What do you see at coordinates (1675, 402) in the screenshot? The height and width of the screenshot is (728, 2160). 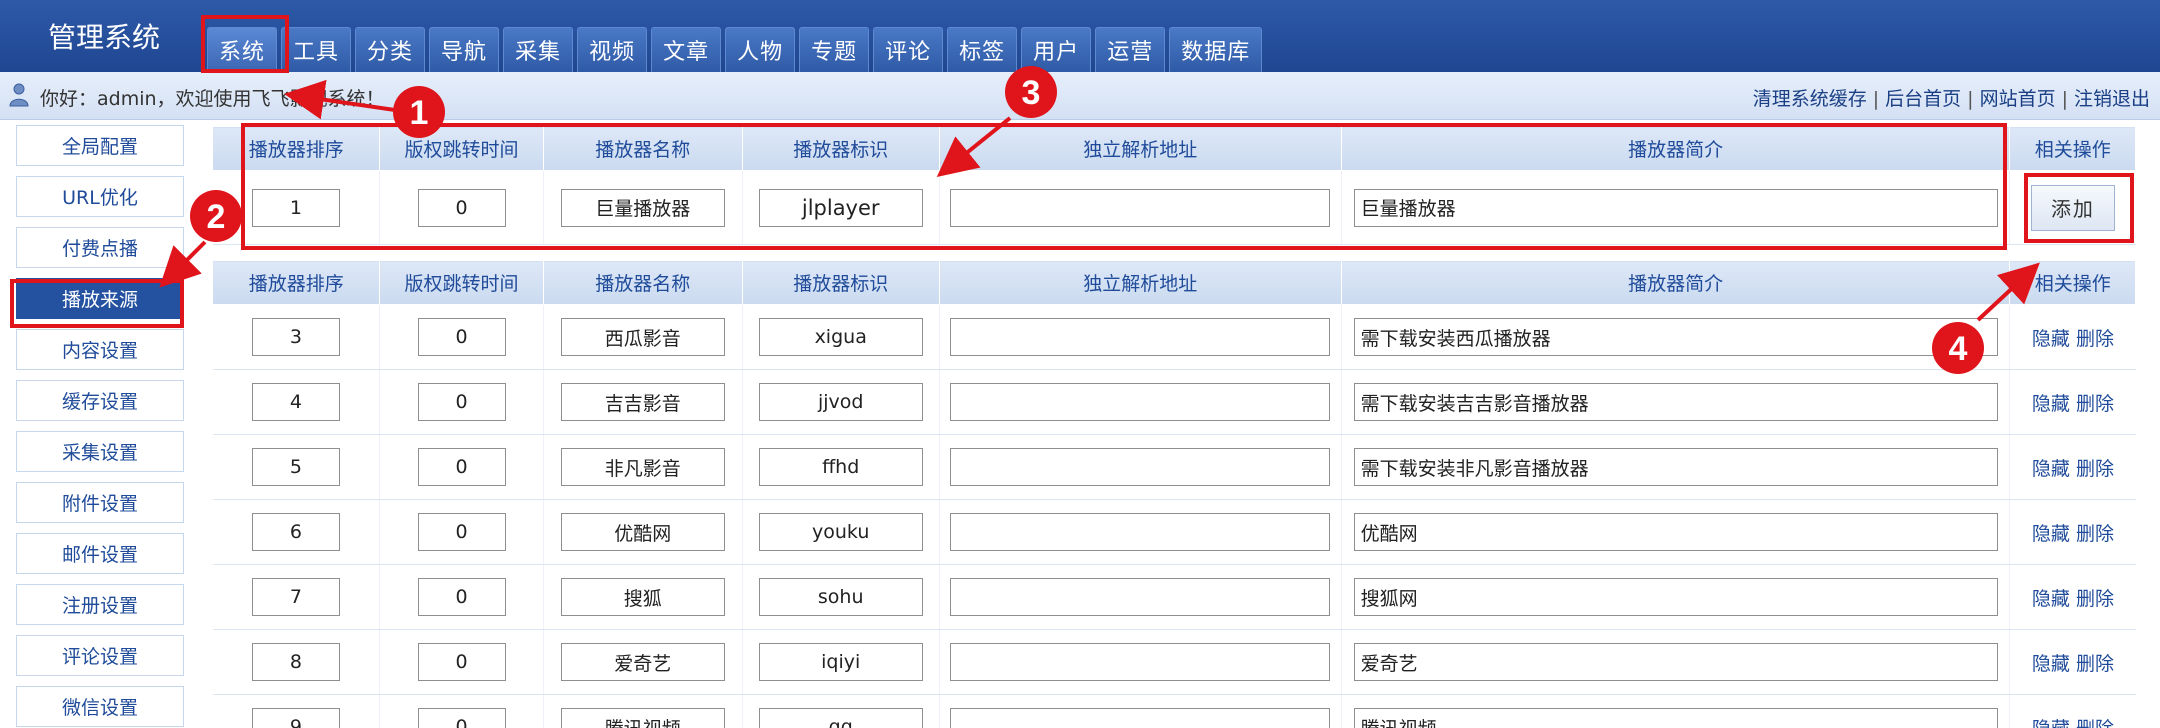 I see `player-intro-input: 需下载安装吉吉影音播放器` at bounding box center [1675, 402].